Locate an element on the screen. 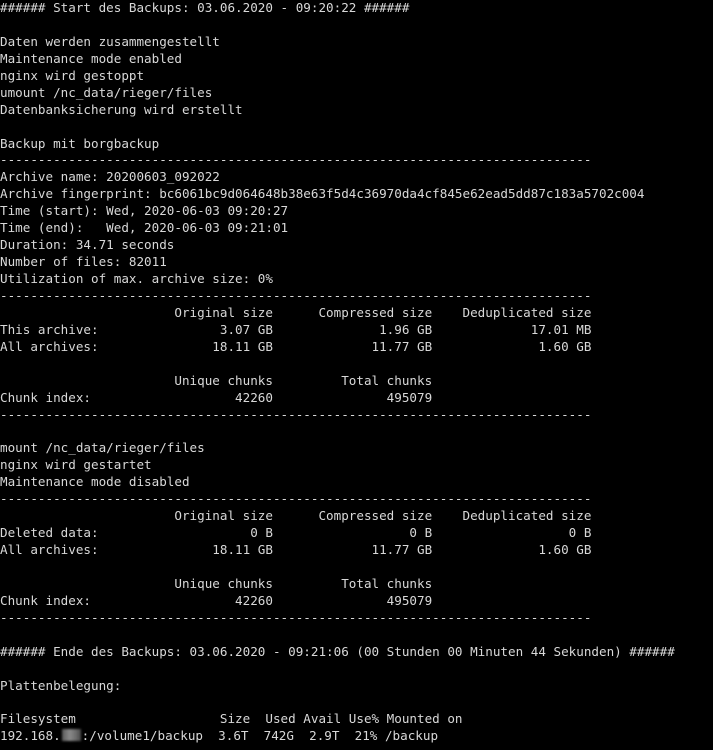 The image size is (713, 750). stats-row-deleted-data: Deleted data: 0 B 0 B 0 B is located at coordinates (296, 533).